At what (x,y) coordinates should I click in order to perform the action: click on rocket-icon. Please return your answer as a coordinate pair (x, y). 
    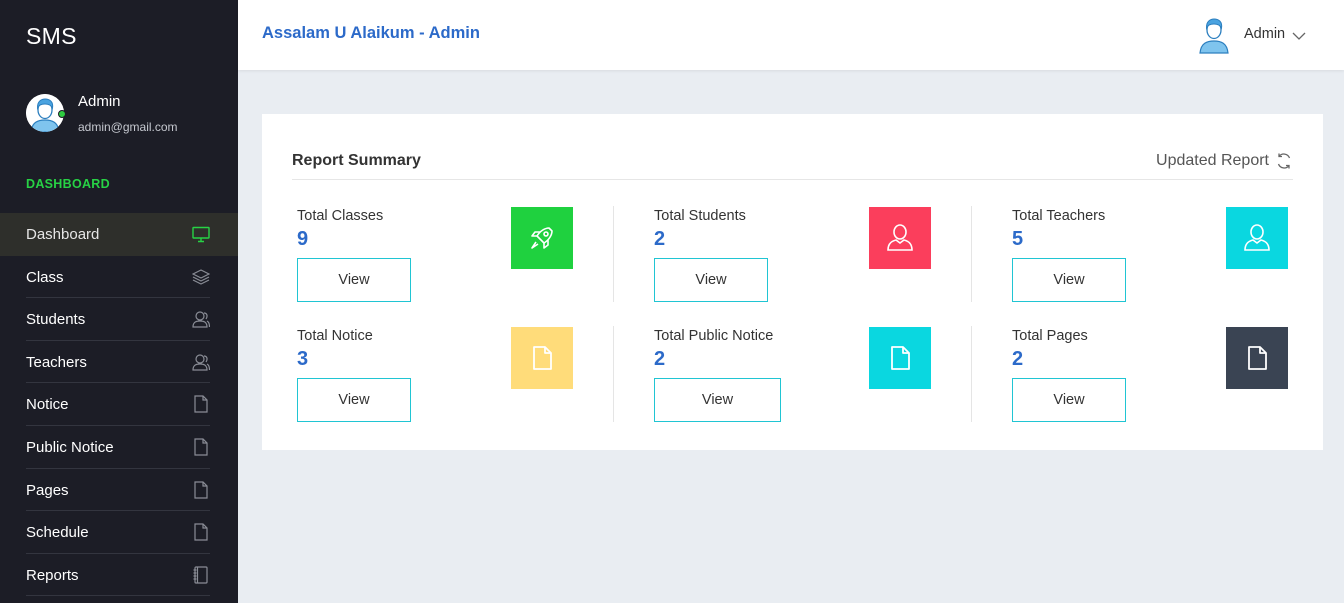
    Looking at the image, I should click on (542, 238).